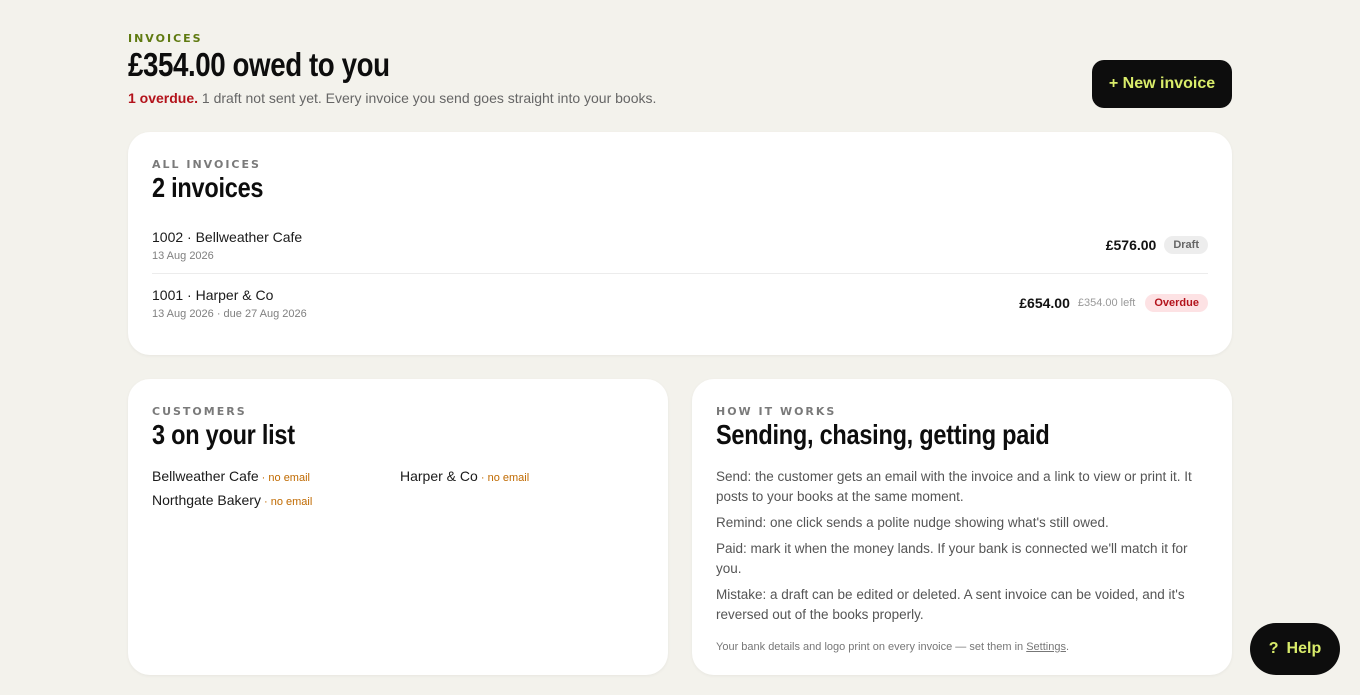  I want to click on customers-eyebrow: CUSTOMERS, so click(199, 411).